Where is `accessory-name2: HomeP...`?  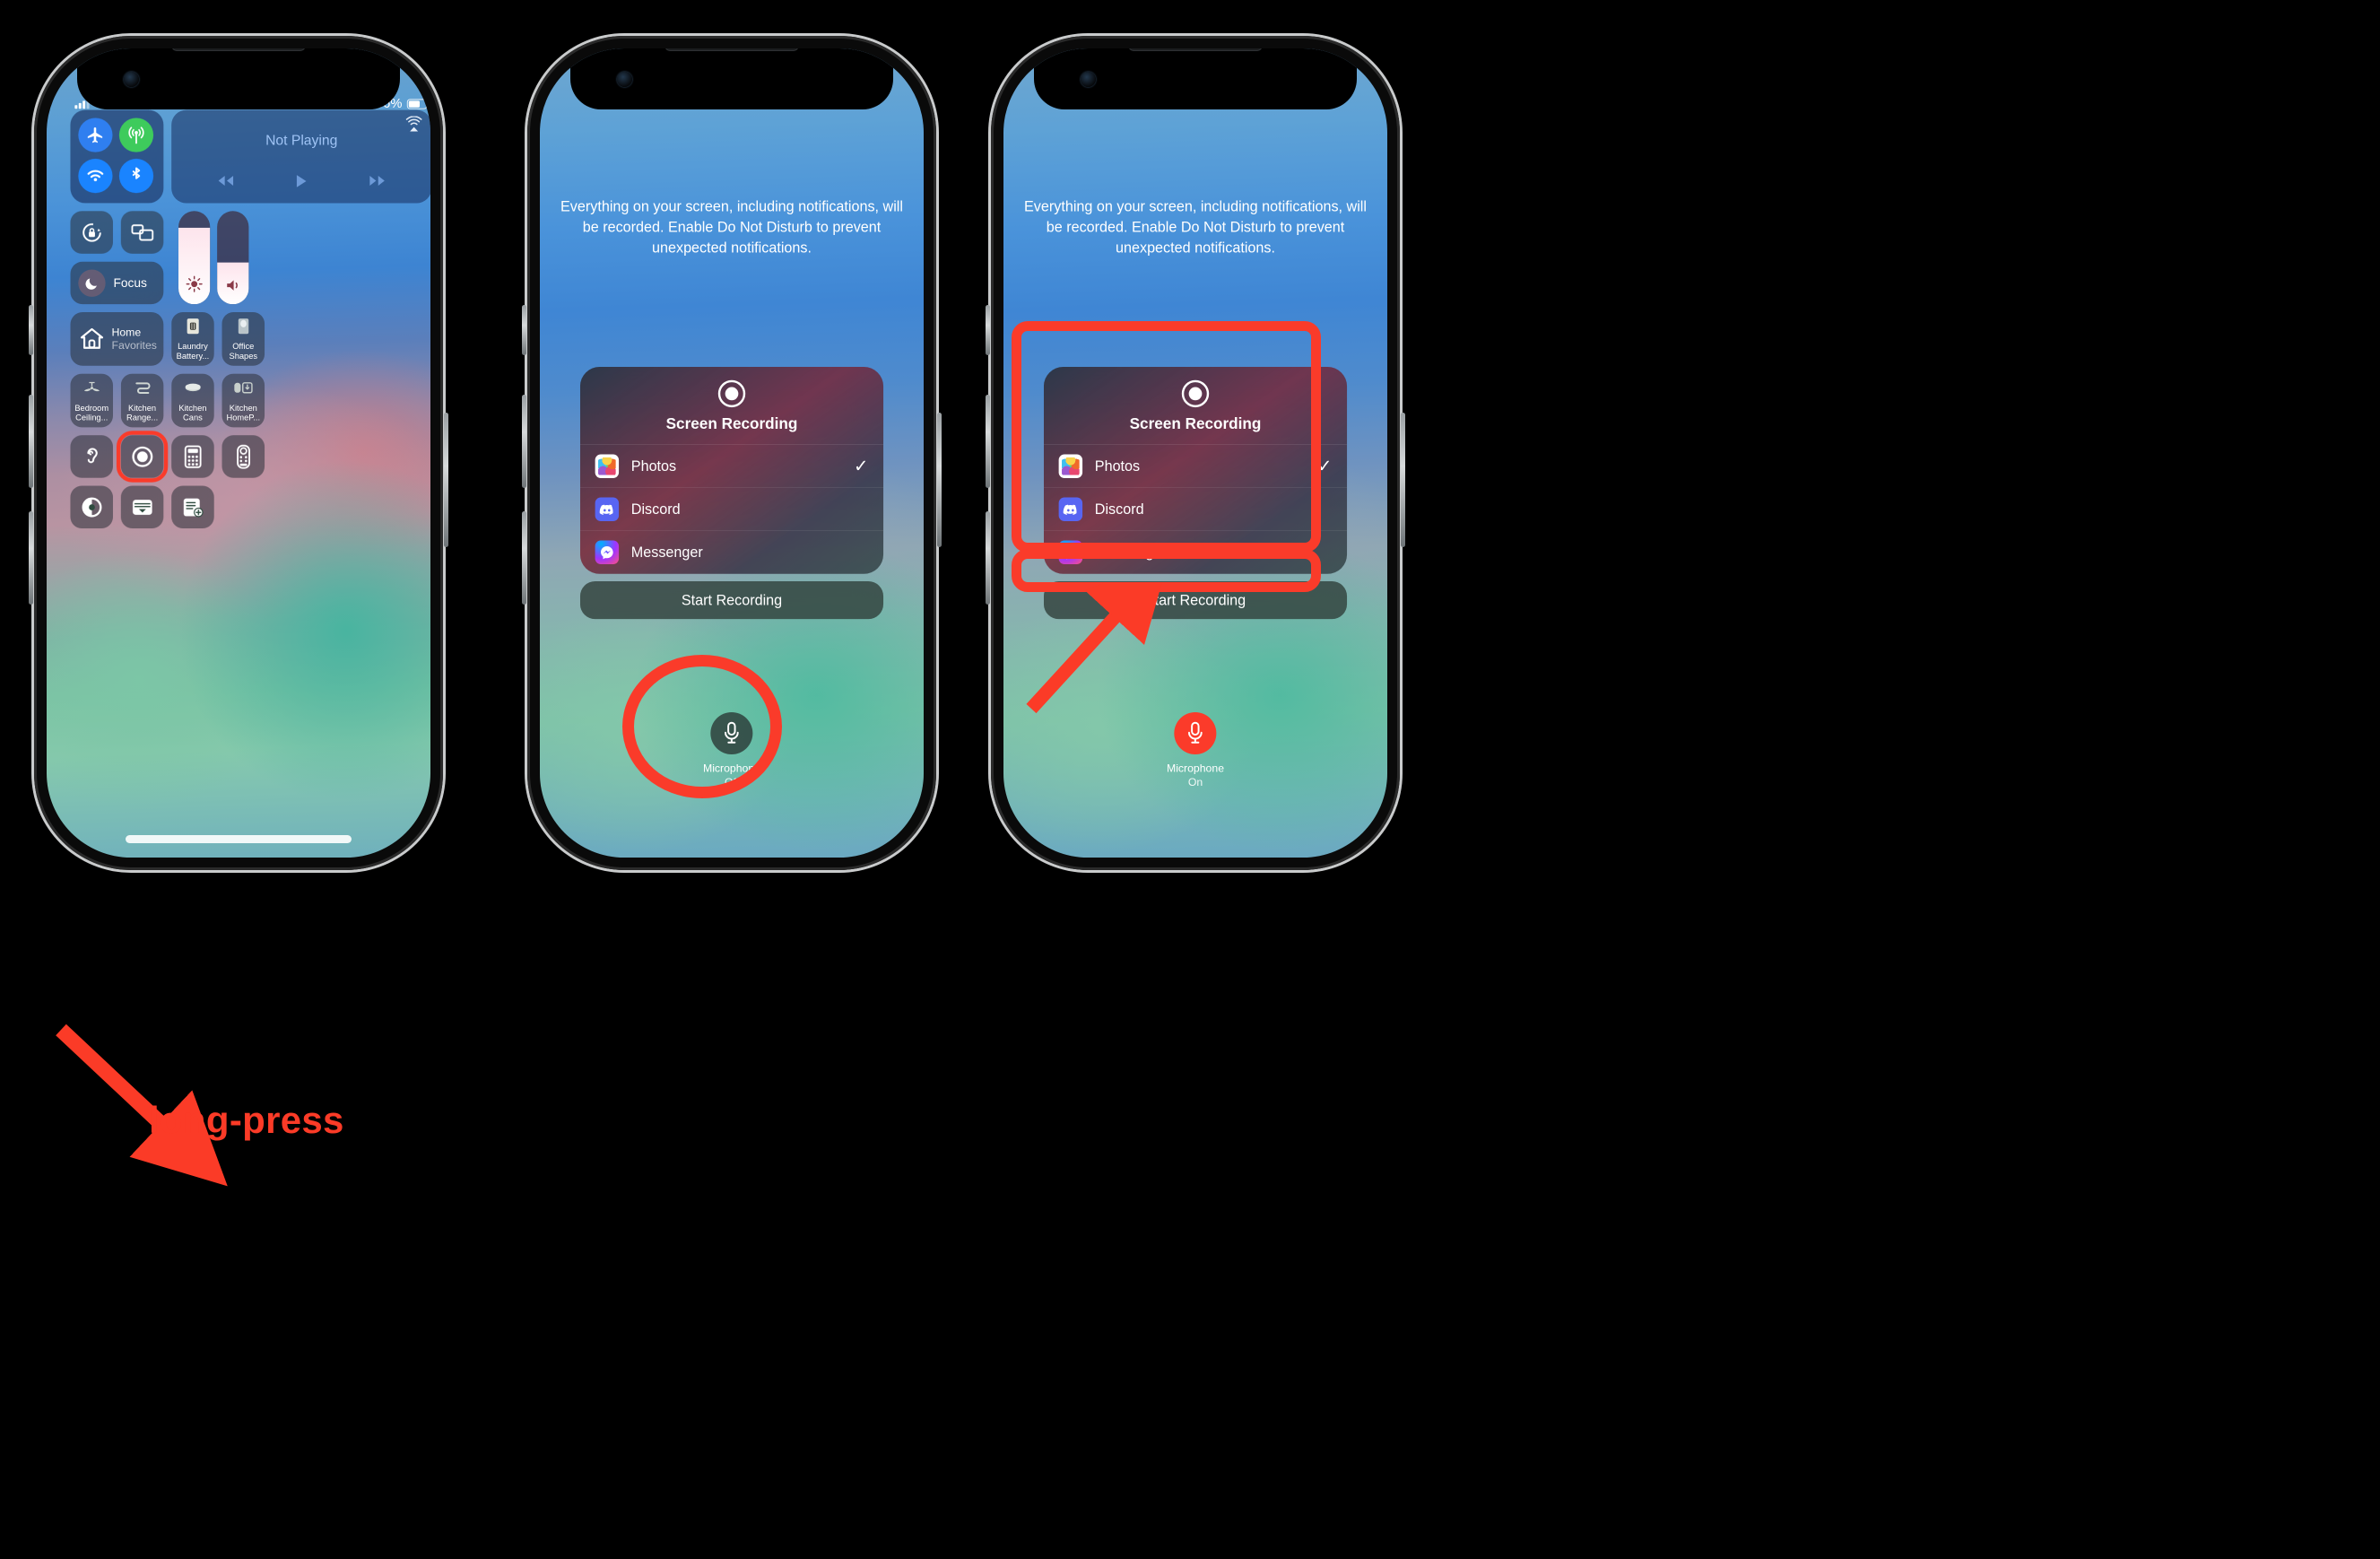 accessory-name2: HomeP... is located at coordinates (244, 418).